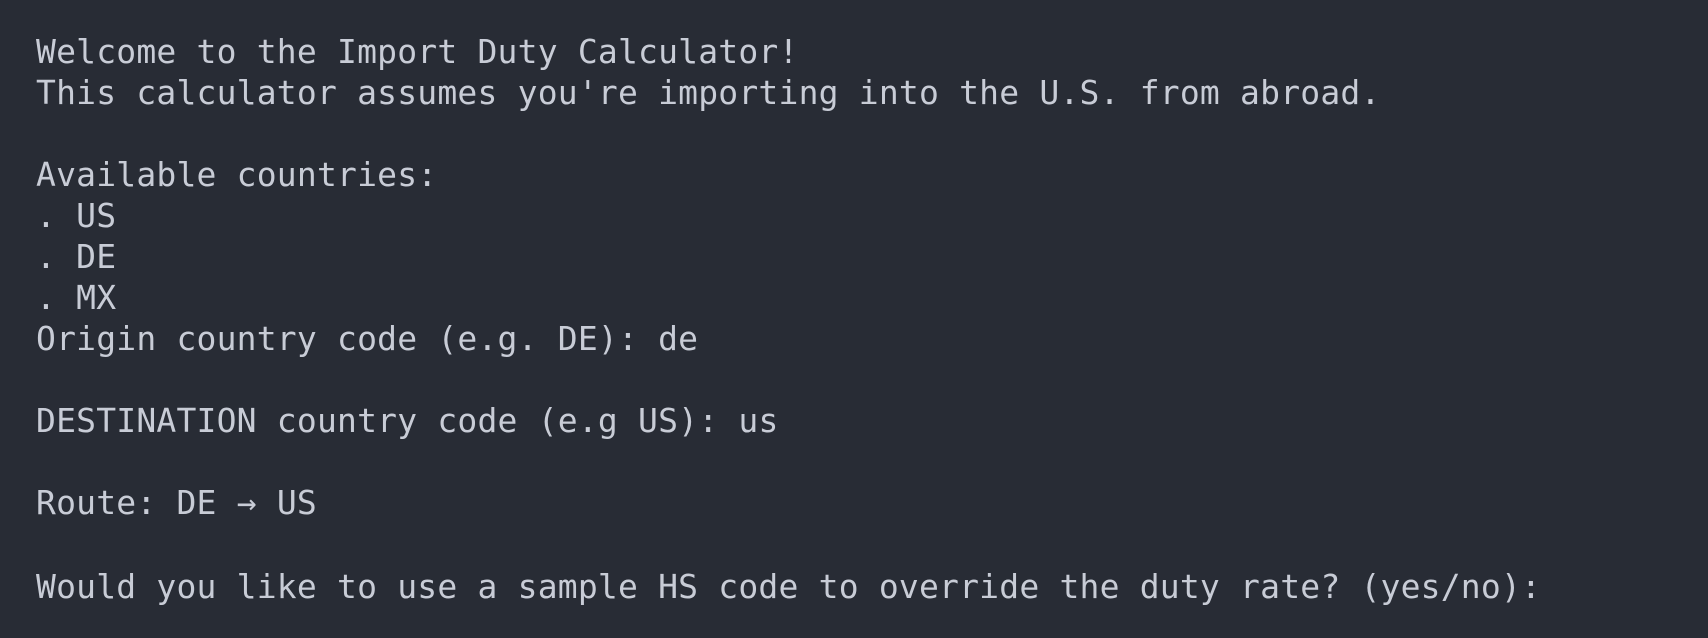 Image resolution: width=1708 pixels, height=638 pixels. I want to click on country-list-item: . DE, so click(872, 256).